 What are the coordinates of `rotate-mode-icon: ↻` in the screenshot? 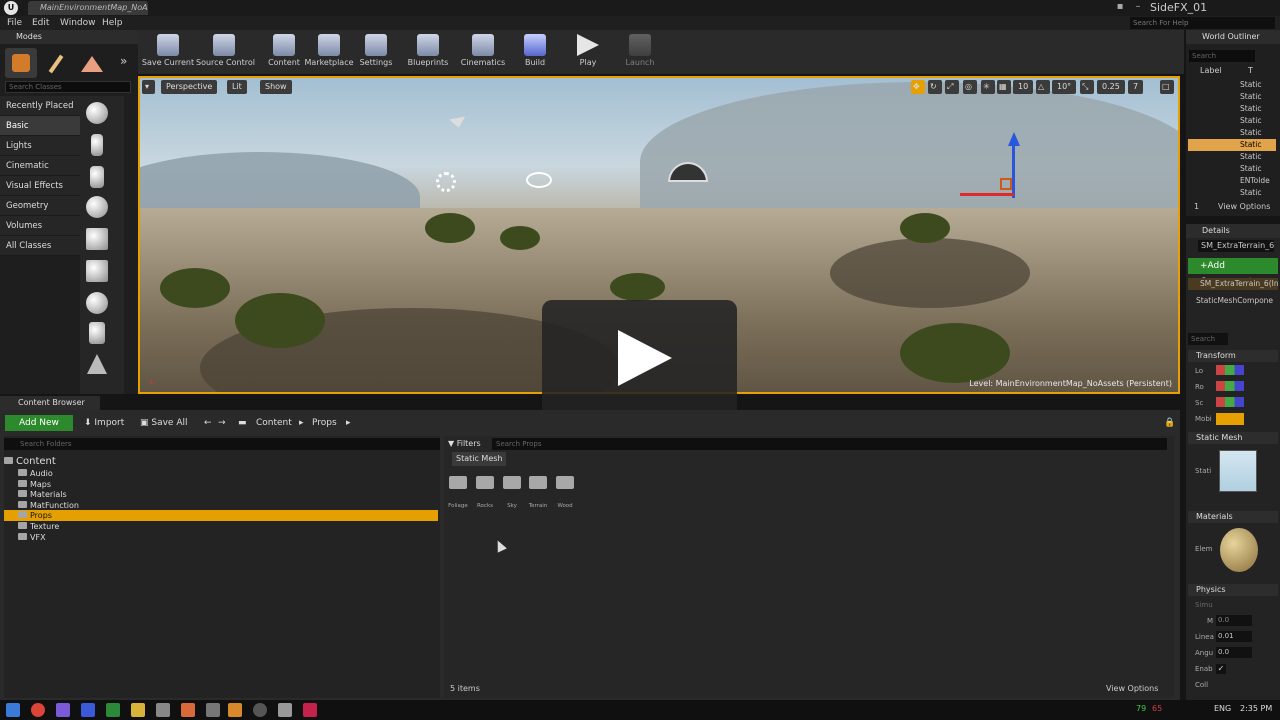 It's located at (935, 87).